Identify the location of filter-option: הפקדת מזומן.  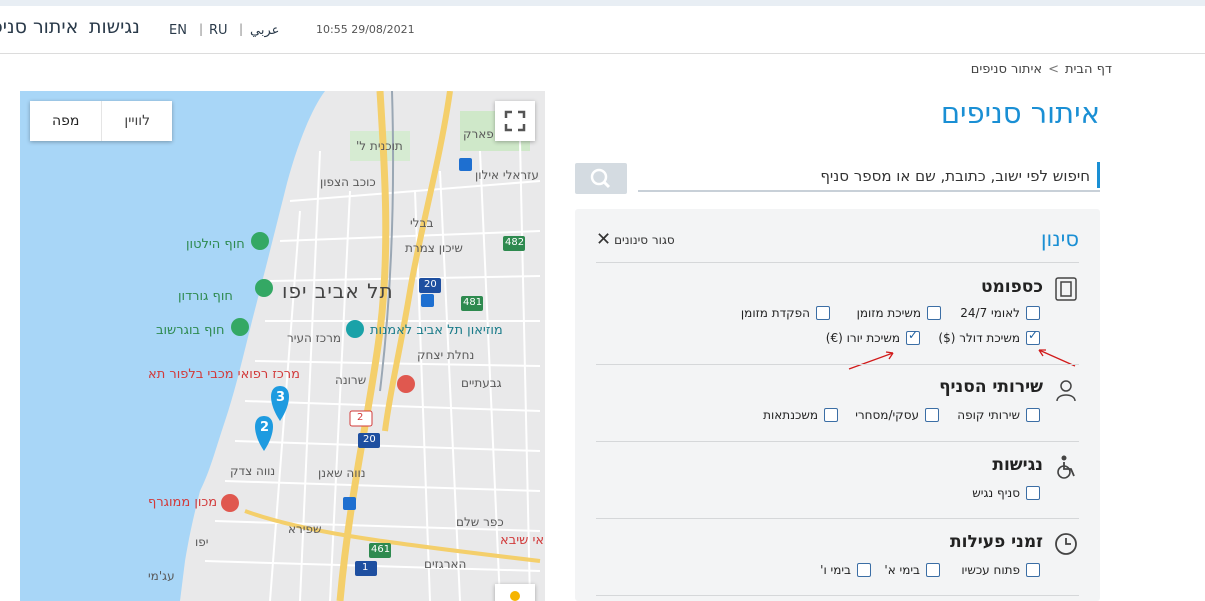
(785, 313).